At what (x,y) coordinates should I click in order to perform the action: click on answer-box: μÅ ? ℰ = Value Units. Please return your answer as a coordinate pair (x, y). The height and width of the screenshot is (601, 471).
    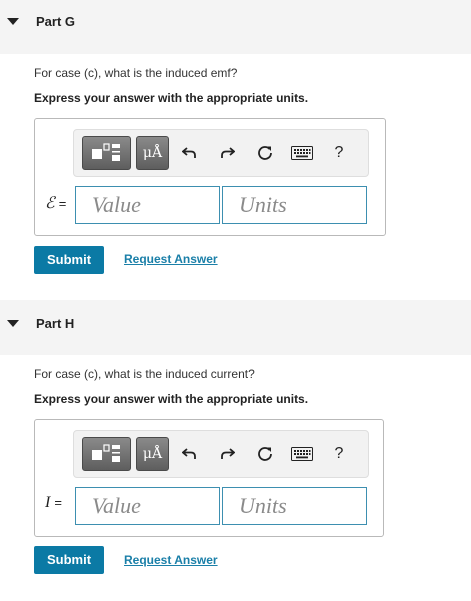
    Looking at the image, I should click on (210, 177).